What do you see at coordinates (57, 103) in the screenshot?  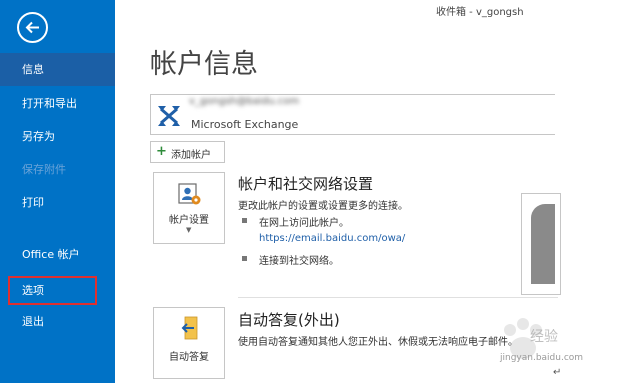 I see `nav-item-open-export: 打开和导出` at bounding box center [57, 103].